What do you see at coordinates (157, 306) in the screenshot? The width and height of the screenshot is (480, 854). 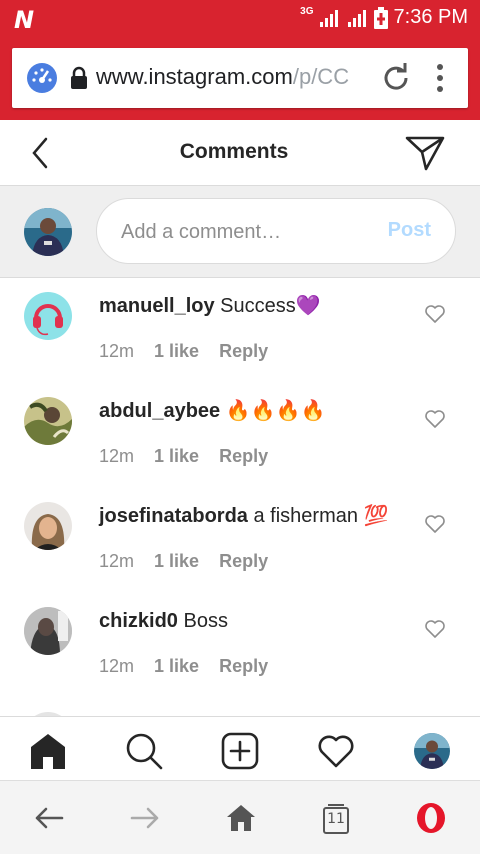 I see `comment-username: manuell_loy` at bounding box center [157, 306].